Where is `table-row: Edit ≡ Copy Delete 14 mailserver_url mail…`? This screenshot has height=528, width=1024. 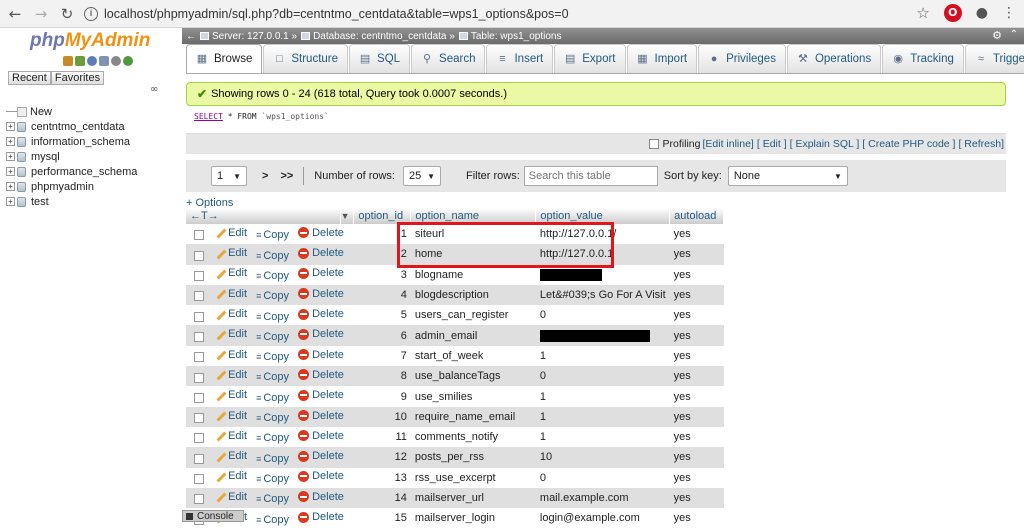 table-row: Edit ≡ Copy Delete 14 mailserver_url mail… is located at coordinates (455, 498).